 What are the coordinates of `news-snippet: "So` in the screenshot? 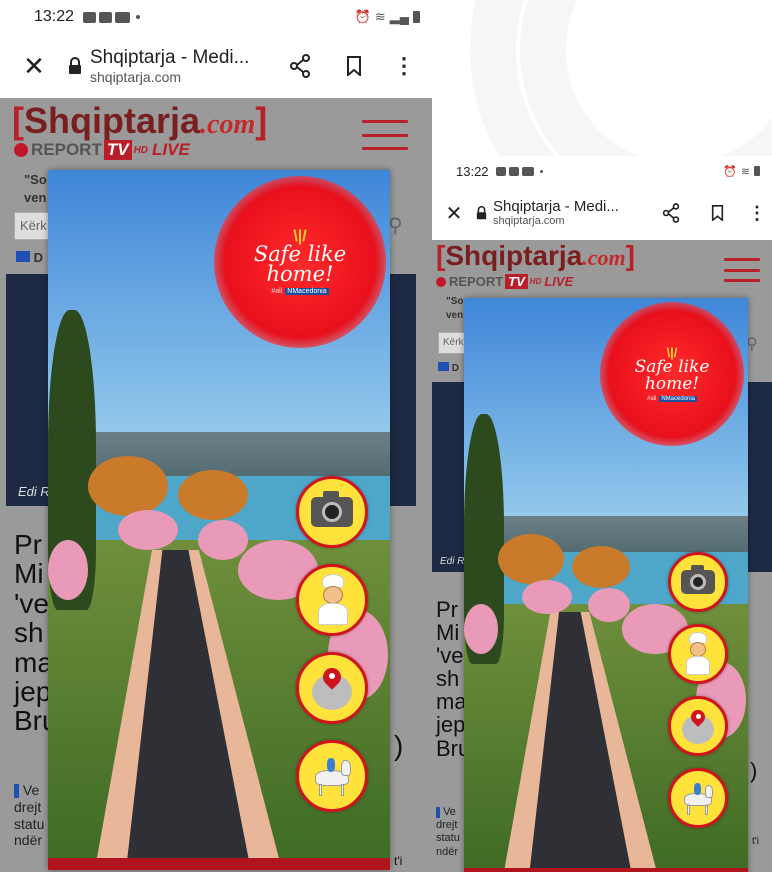 It's located at (455, 301).